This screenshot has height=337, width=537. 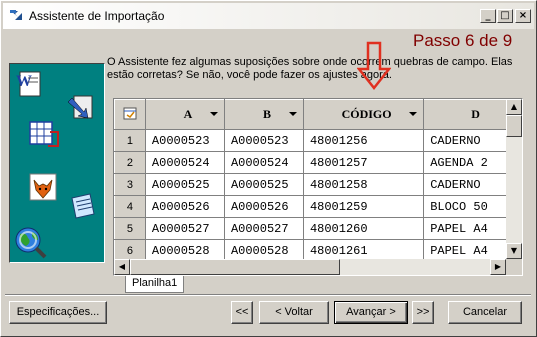 What do you see at coordinates (523, 16) in the screenshot?
I see `close-button: ×` at bounding box center [523, 16].